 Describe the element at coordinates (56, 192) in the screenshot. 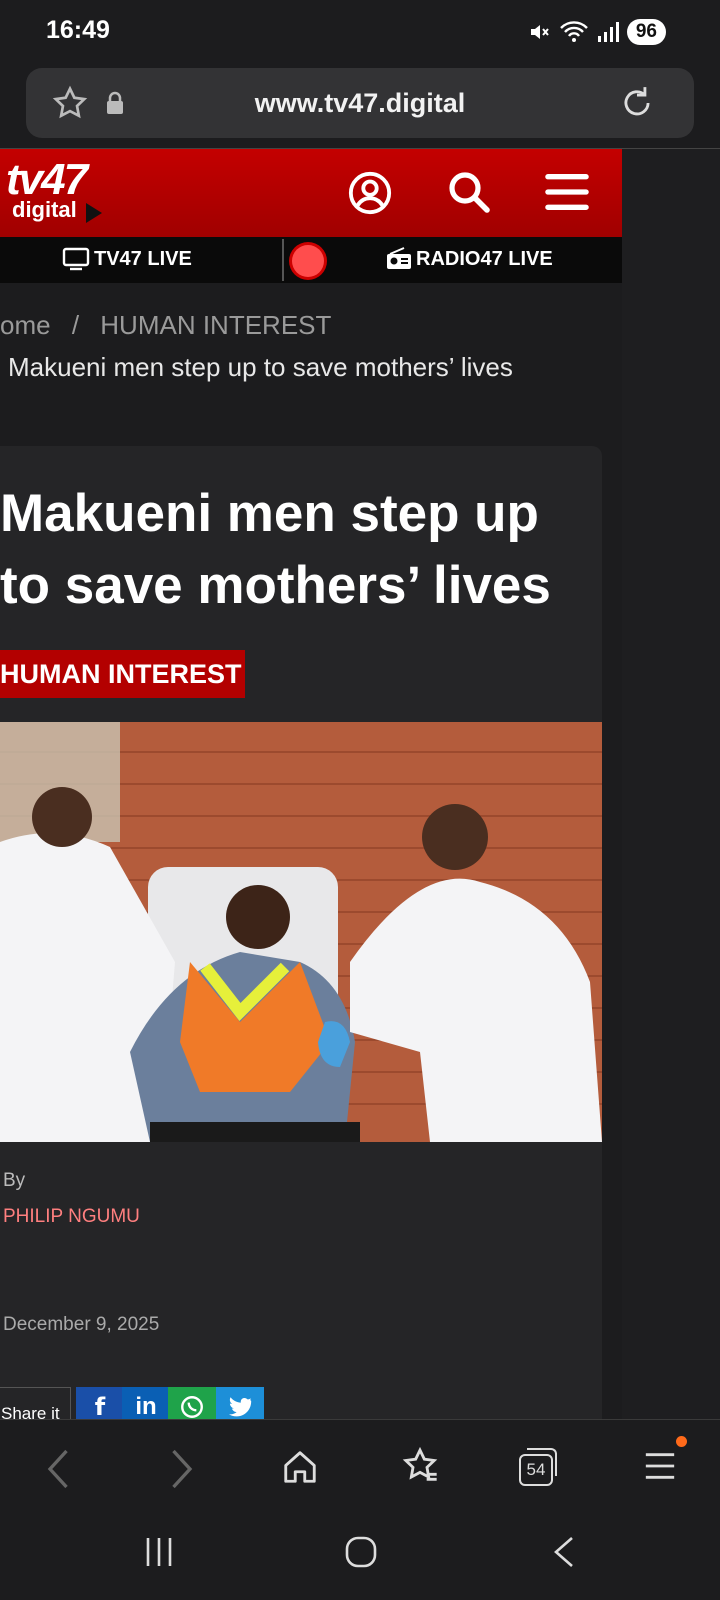

I see `tv47-logo: tv47 digital` at that location.